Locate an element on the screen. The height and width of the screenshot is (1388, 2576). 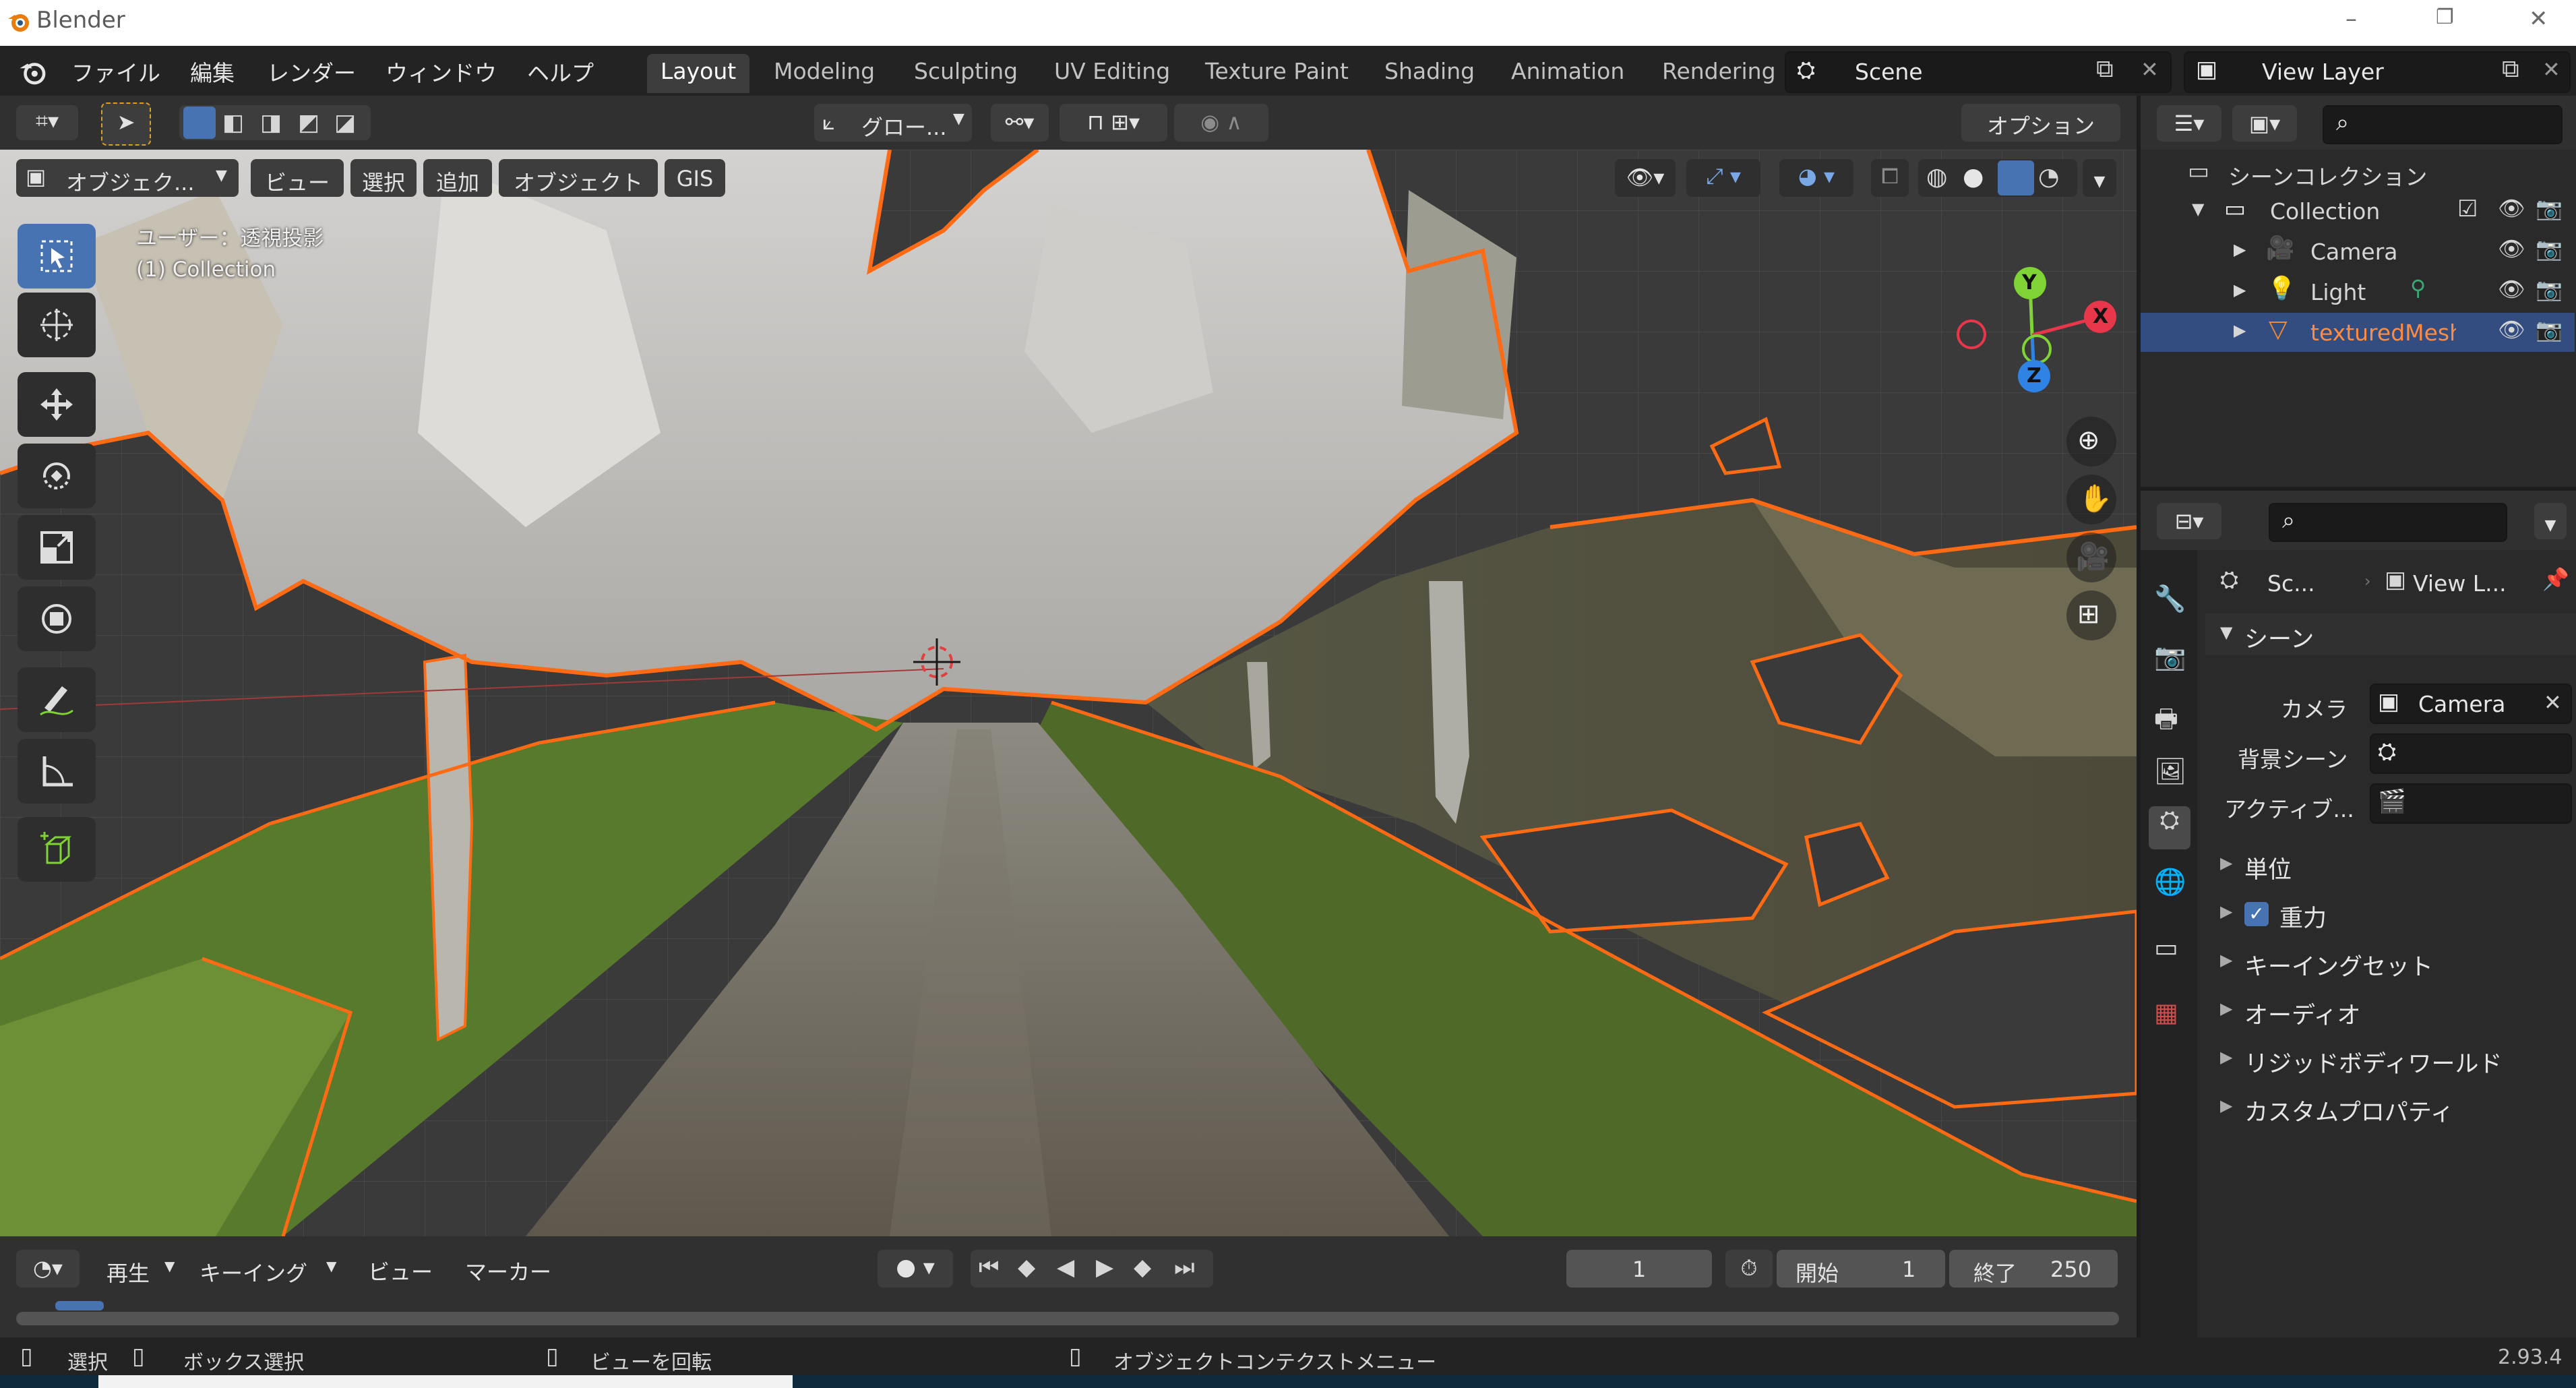
current-frame-field: 1 is located at coordinates (1639, 1269).